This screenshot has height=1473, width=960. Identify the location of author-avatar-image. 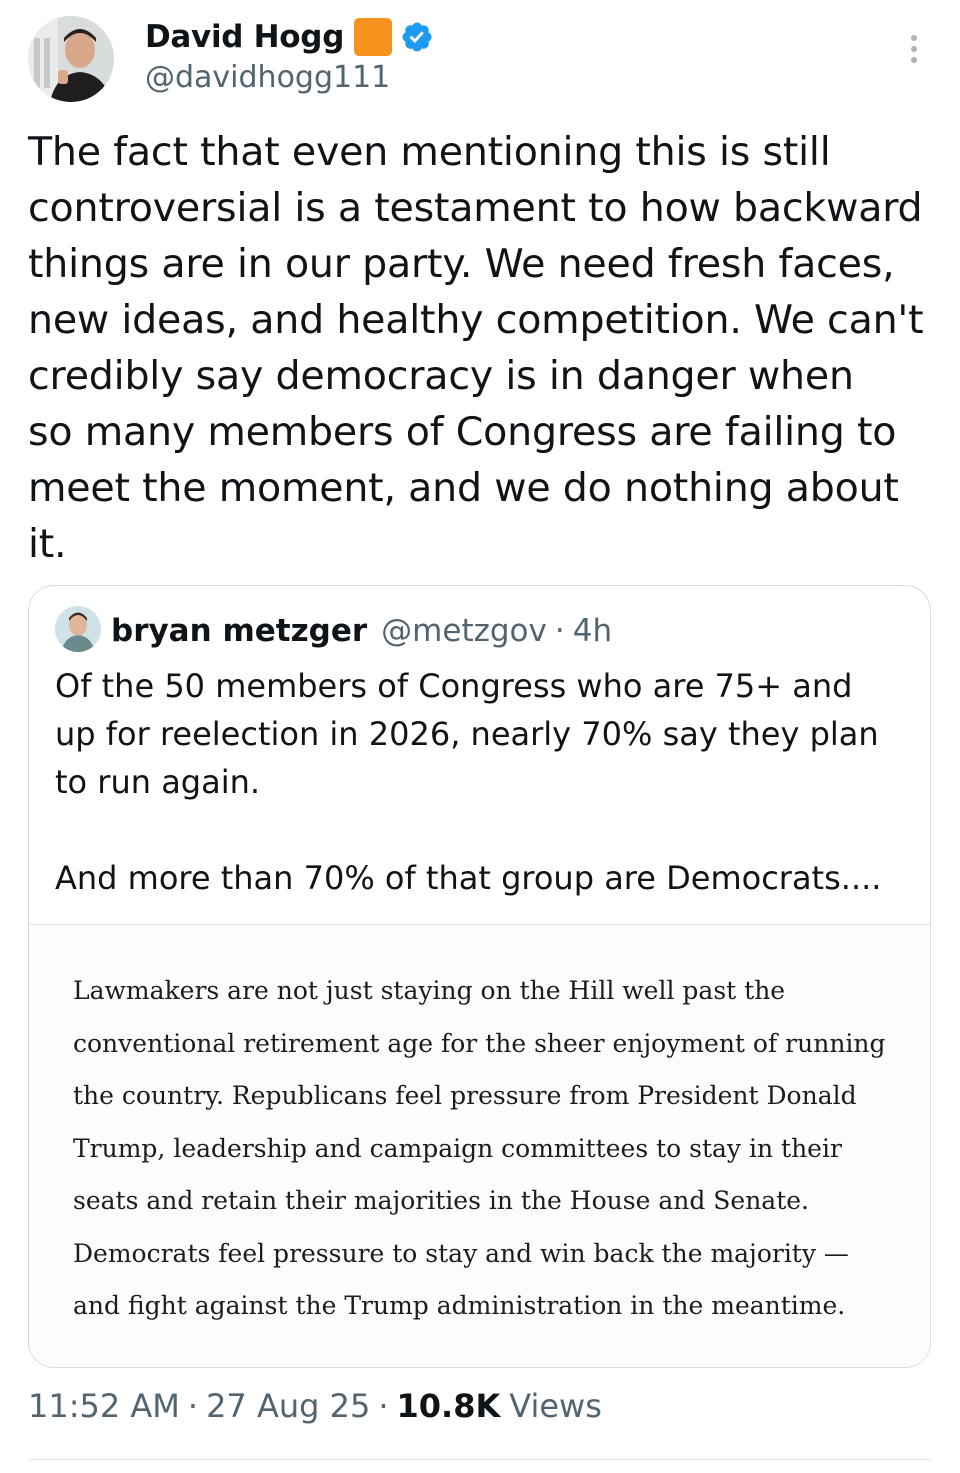
(71, 59).